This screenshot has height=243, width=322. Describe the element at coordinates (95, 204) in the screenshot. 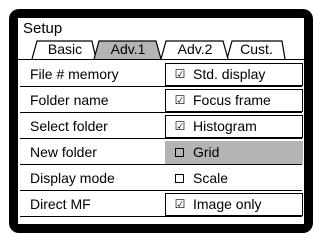

I see `menu-item-direct-mf: Direct MF` at that location.